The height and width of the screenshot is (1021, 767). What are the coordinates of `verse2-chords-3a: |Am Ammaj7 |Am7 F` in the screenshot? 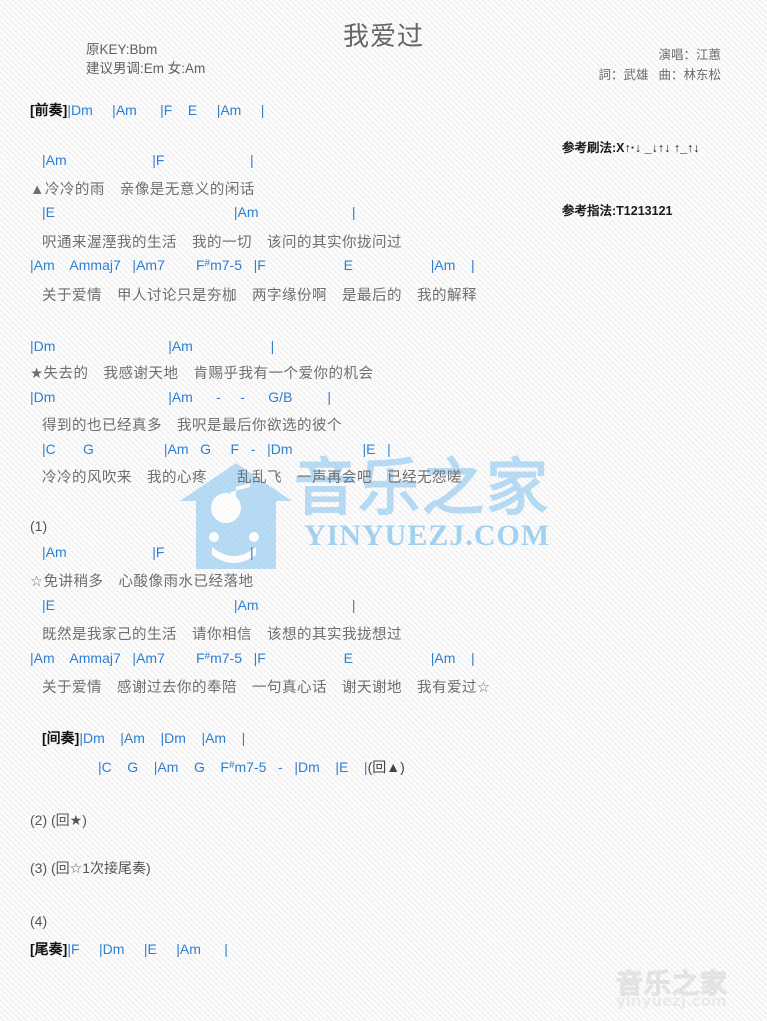 It's located at (117, 658).